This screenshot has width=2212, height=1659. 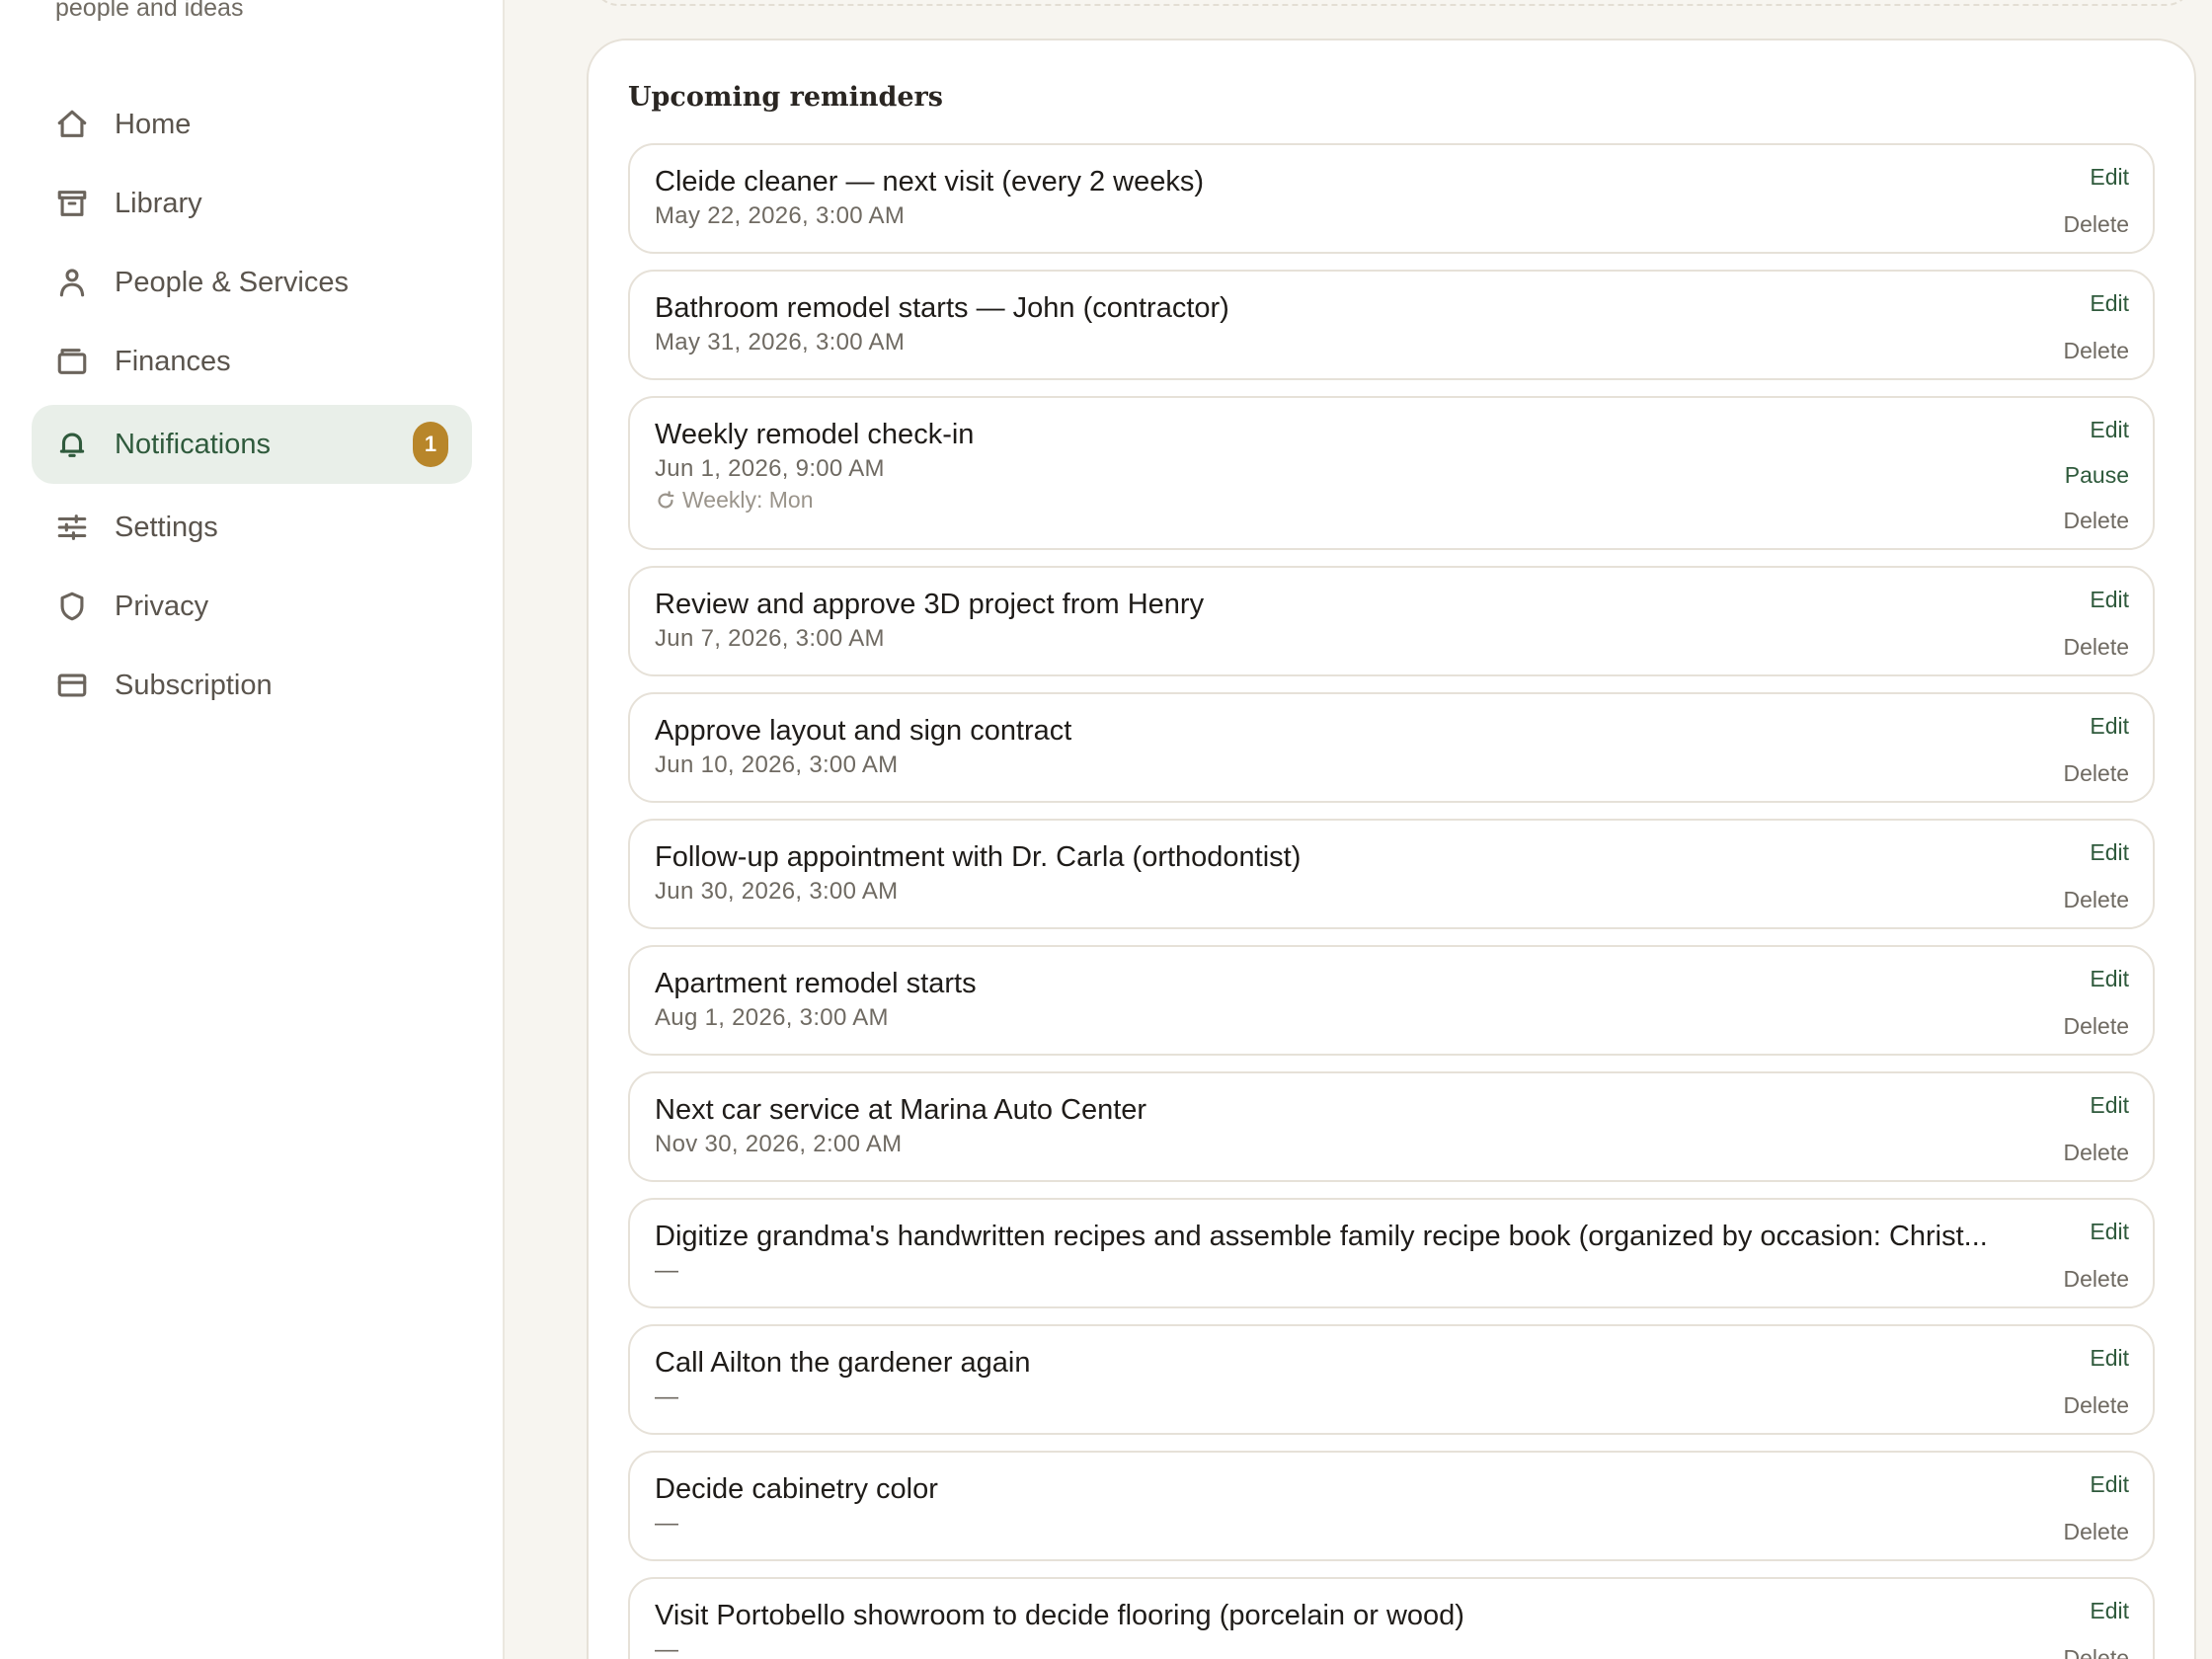 What do you see at coordinates (72, 606) in the screenshot?
I see `shield-icon` at bounding box center [72, 606].